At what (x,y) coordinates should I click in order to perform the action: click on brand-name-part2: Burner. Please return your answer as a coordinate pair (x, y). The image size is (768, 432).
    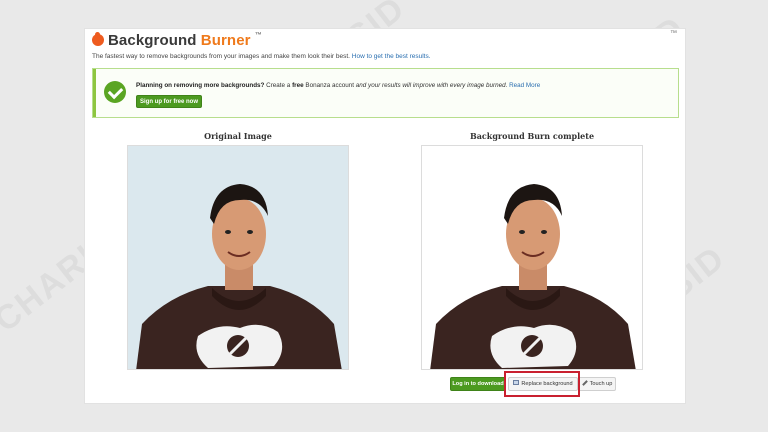
    Looking at the image, I should click on (225, 40).